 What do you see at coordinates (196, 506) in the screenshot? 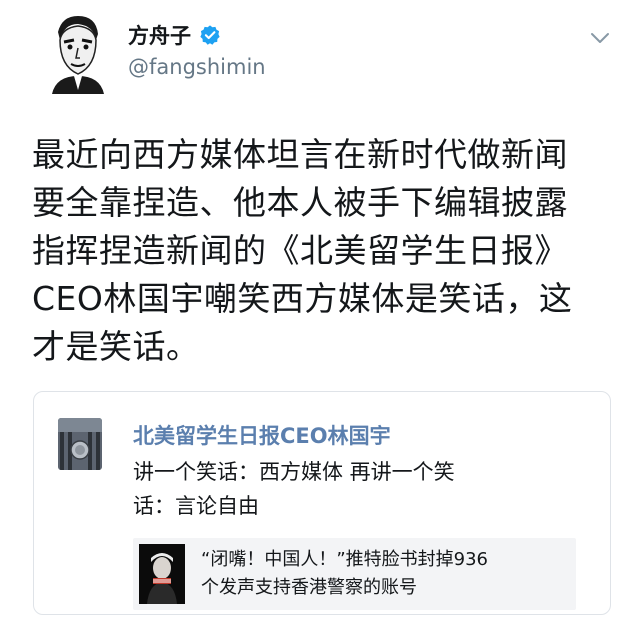
I see `quoted-text-line: 话：言论自由` at bounding box center [196, 506].